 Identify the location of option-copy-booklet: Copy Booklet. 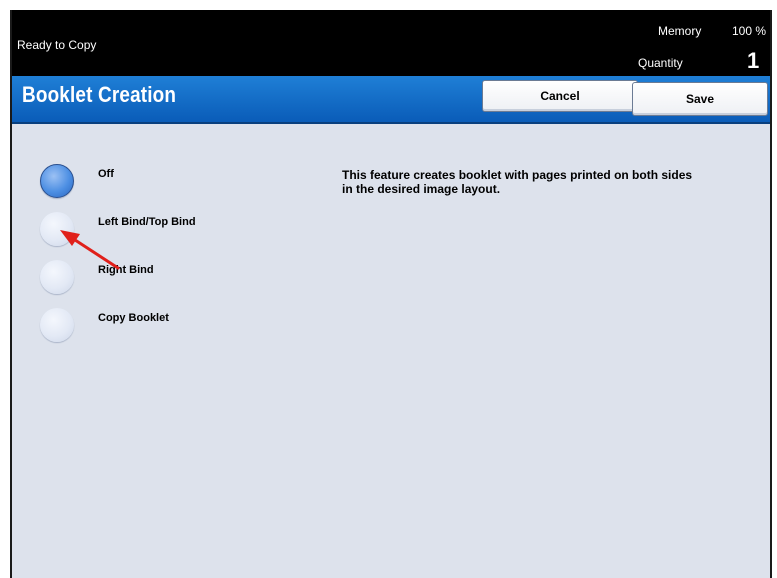
(140, 326).